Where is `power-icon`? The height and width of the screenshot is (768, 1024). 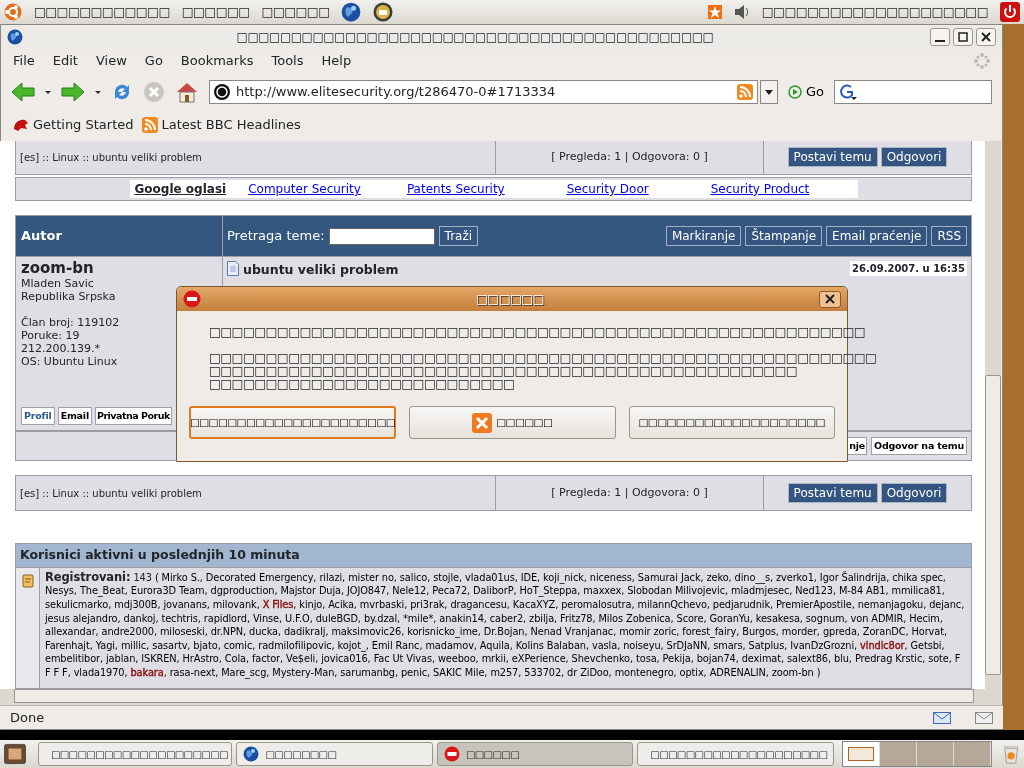 power-icon is located at coordinates (1010, 12).